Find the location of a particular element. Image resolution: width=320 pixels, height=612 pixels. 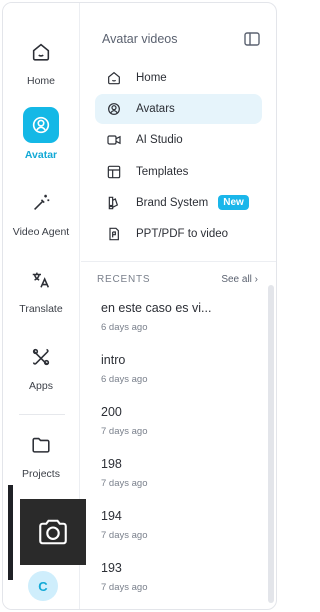

nav-label-ppt-pdf: PPT/PDF to video is located at coordinates (182, 233).